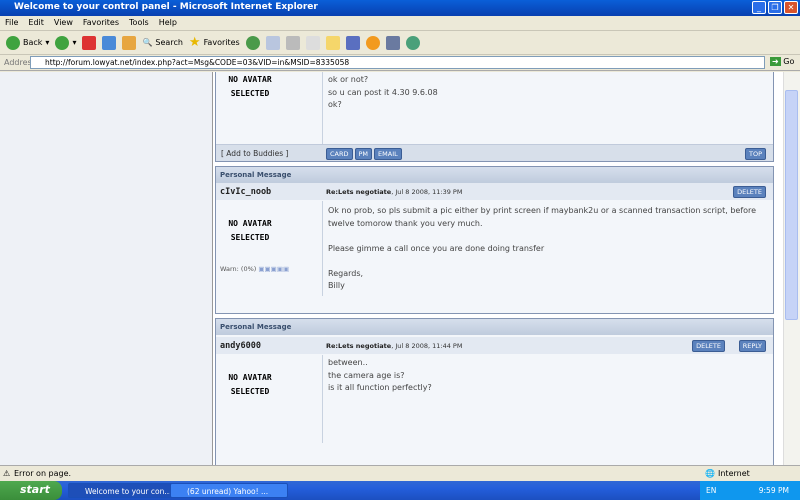 The width and height of the screenshot is (800, 500). I want to click on history-icon, so click(252, 42).